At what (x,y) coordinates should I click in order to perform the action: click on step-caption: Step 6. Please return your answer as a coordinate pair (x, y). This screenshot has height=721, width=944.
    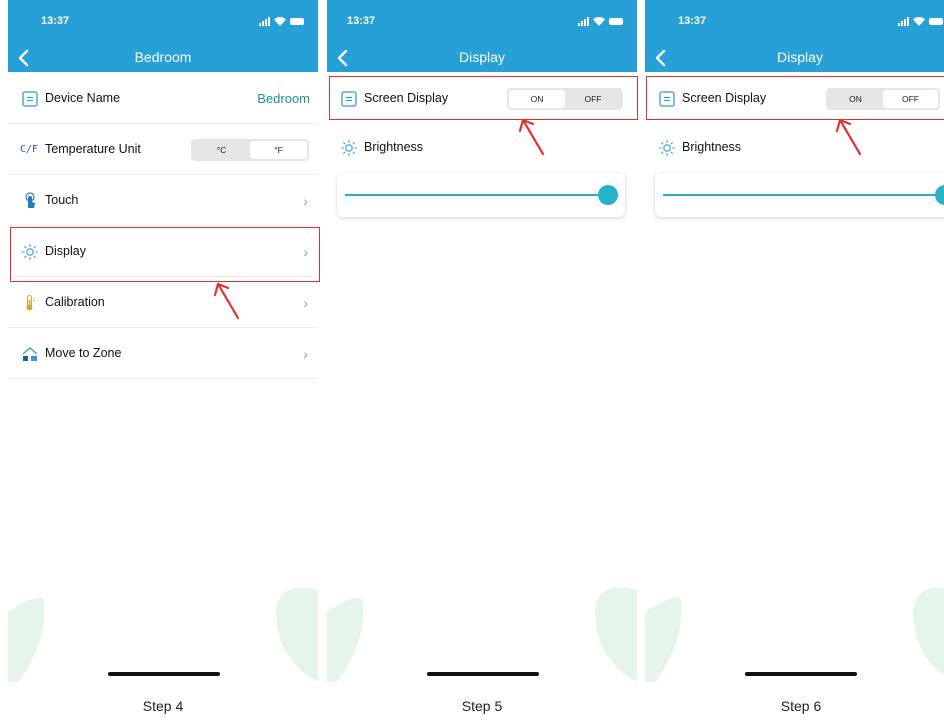
    Looking at the image, I should click on (801, 706).